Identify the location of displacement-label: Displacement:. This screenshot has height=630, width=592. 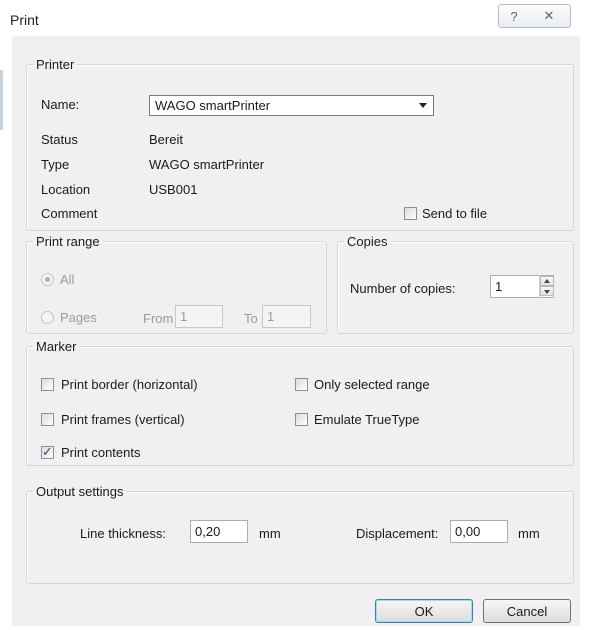
(397, 533).